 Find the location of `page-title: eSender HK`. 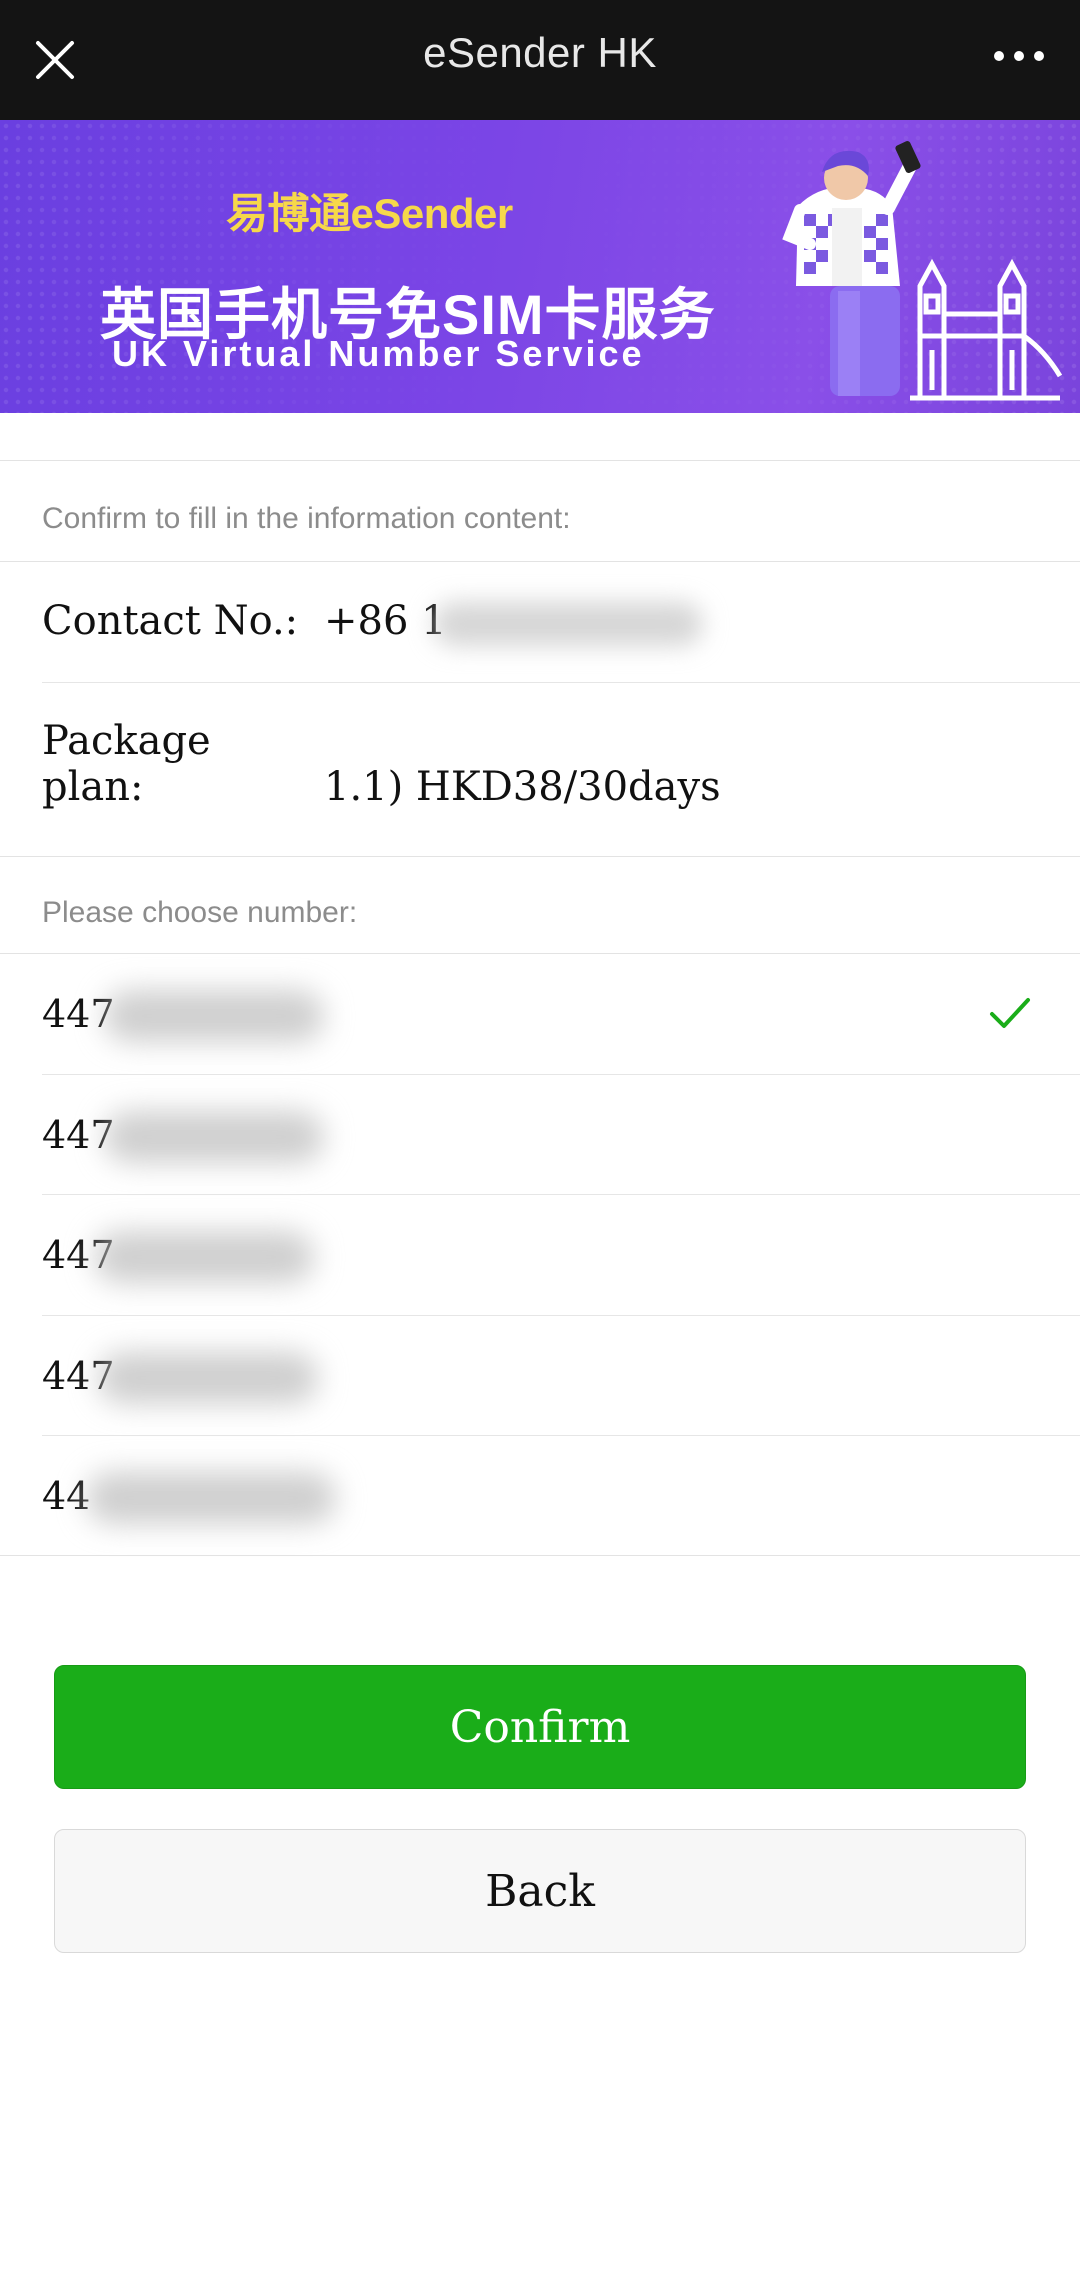

page-title: eSender HK is located at coordinates (540, 52).